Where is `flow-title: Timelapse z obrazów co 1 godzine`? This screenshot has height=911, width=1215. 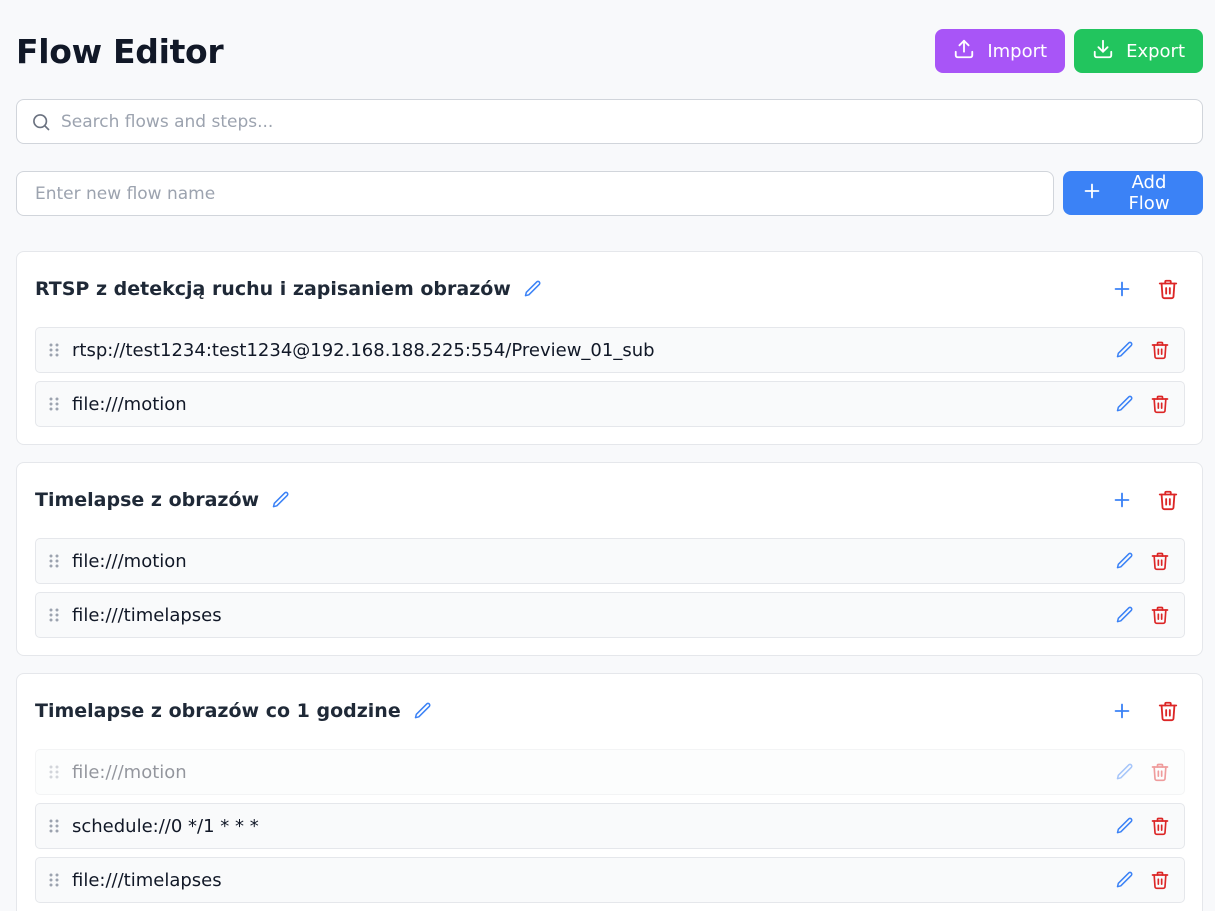
flow-title: Timelapse z obrazów co 1 godzine is located at coordinates (218, 711).